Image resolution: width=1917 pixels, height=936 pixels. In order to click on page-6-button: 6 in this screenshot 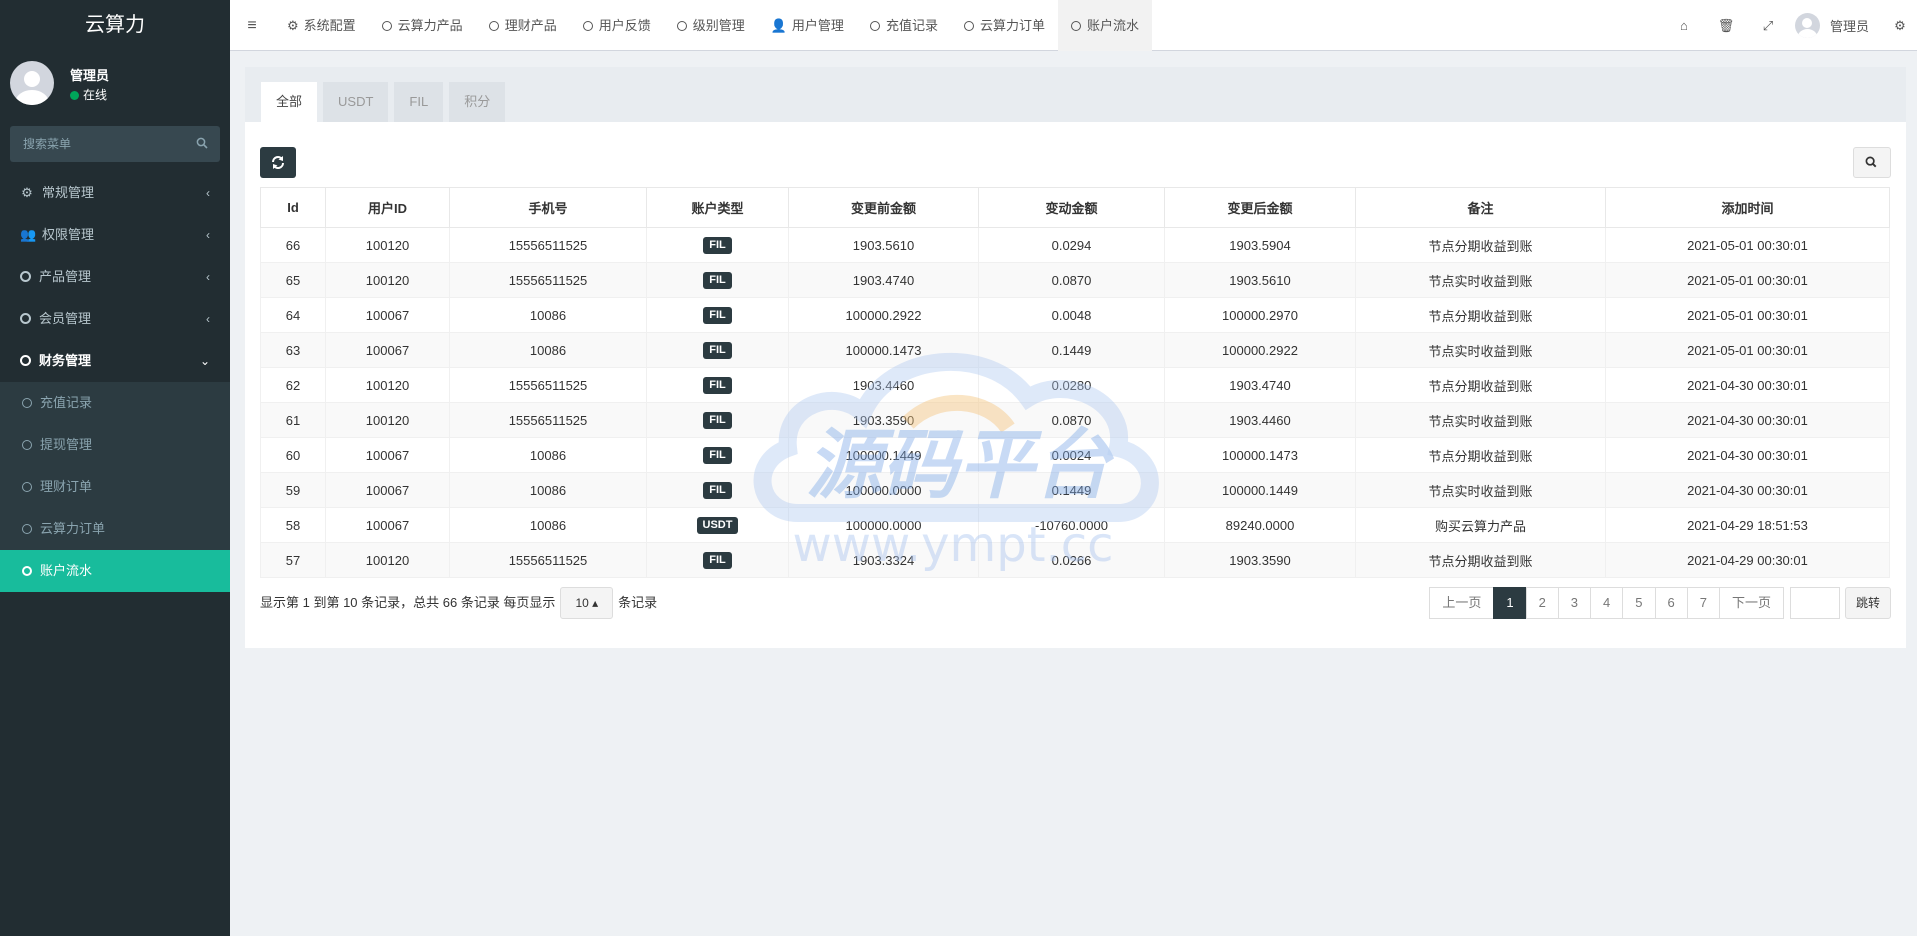, I will do `click(1671, 603)`.